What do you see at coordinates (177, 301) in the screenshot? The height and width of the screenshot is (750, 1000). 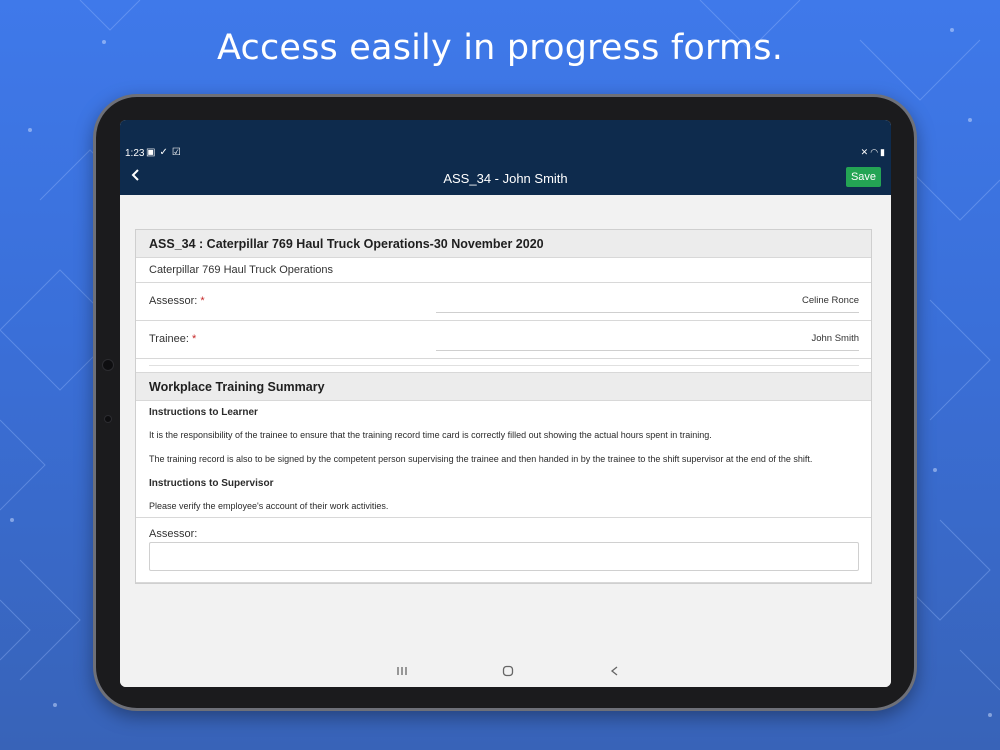 I see `assessor-label: Assessor: *` at bounding box center [177, 301].